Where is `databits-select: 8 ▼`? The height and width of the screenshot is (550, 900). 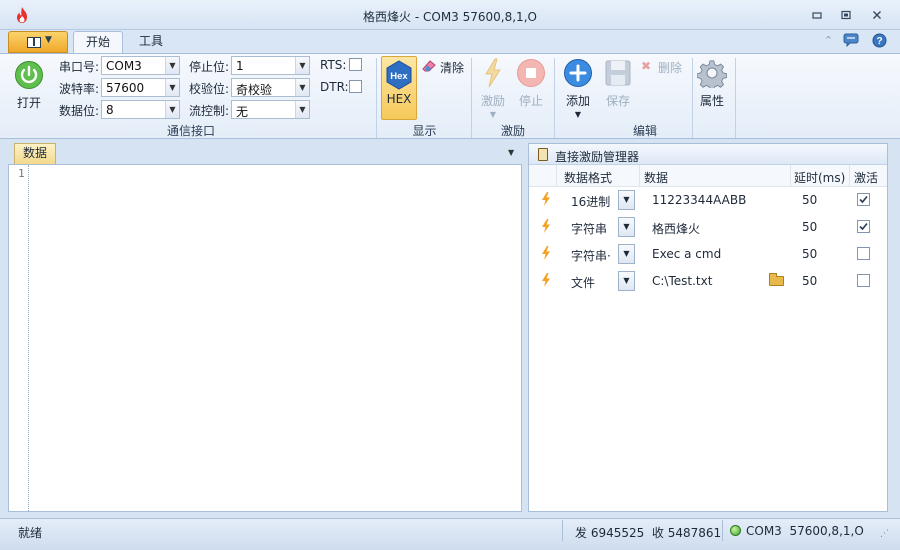
databits-select: 8 ▼ is located at coordinates (140, 109).